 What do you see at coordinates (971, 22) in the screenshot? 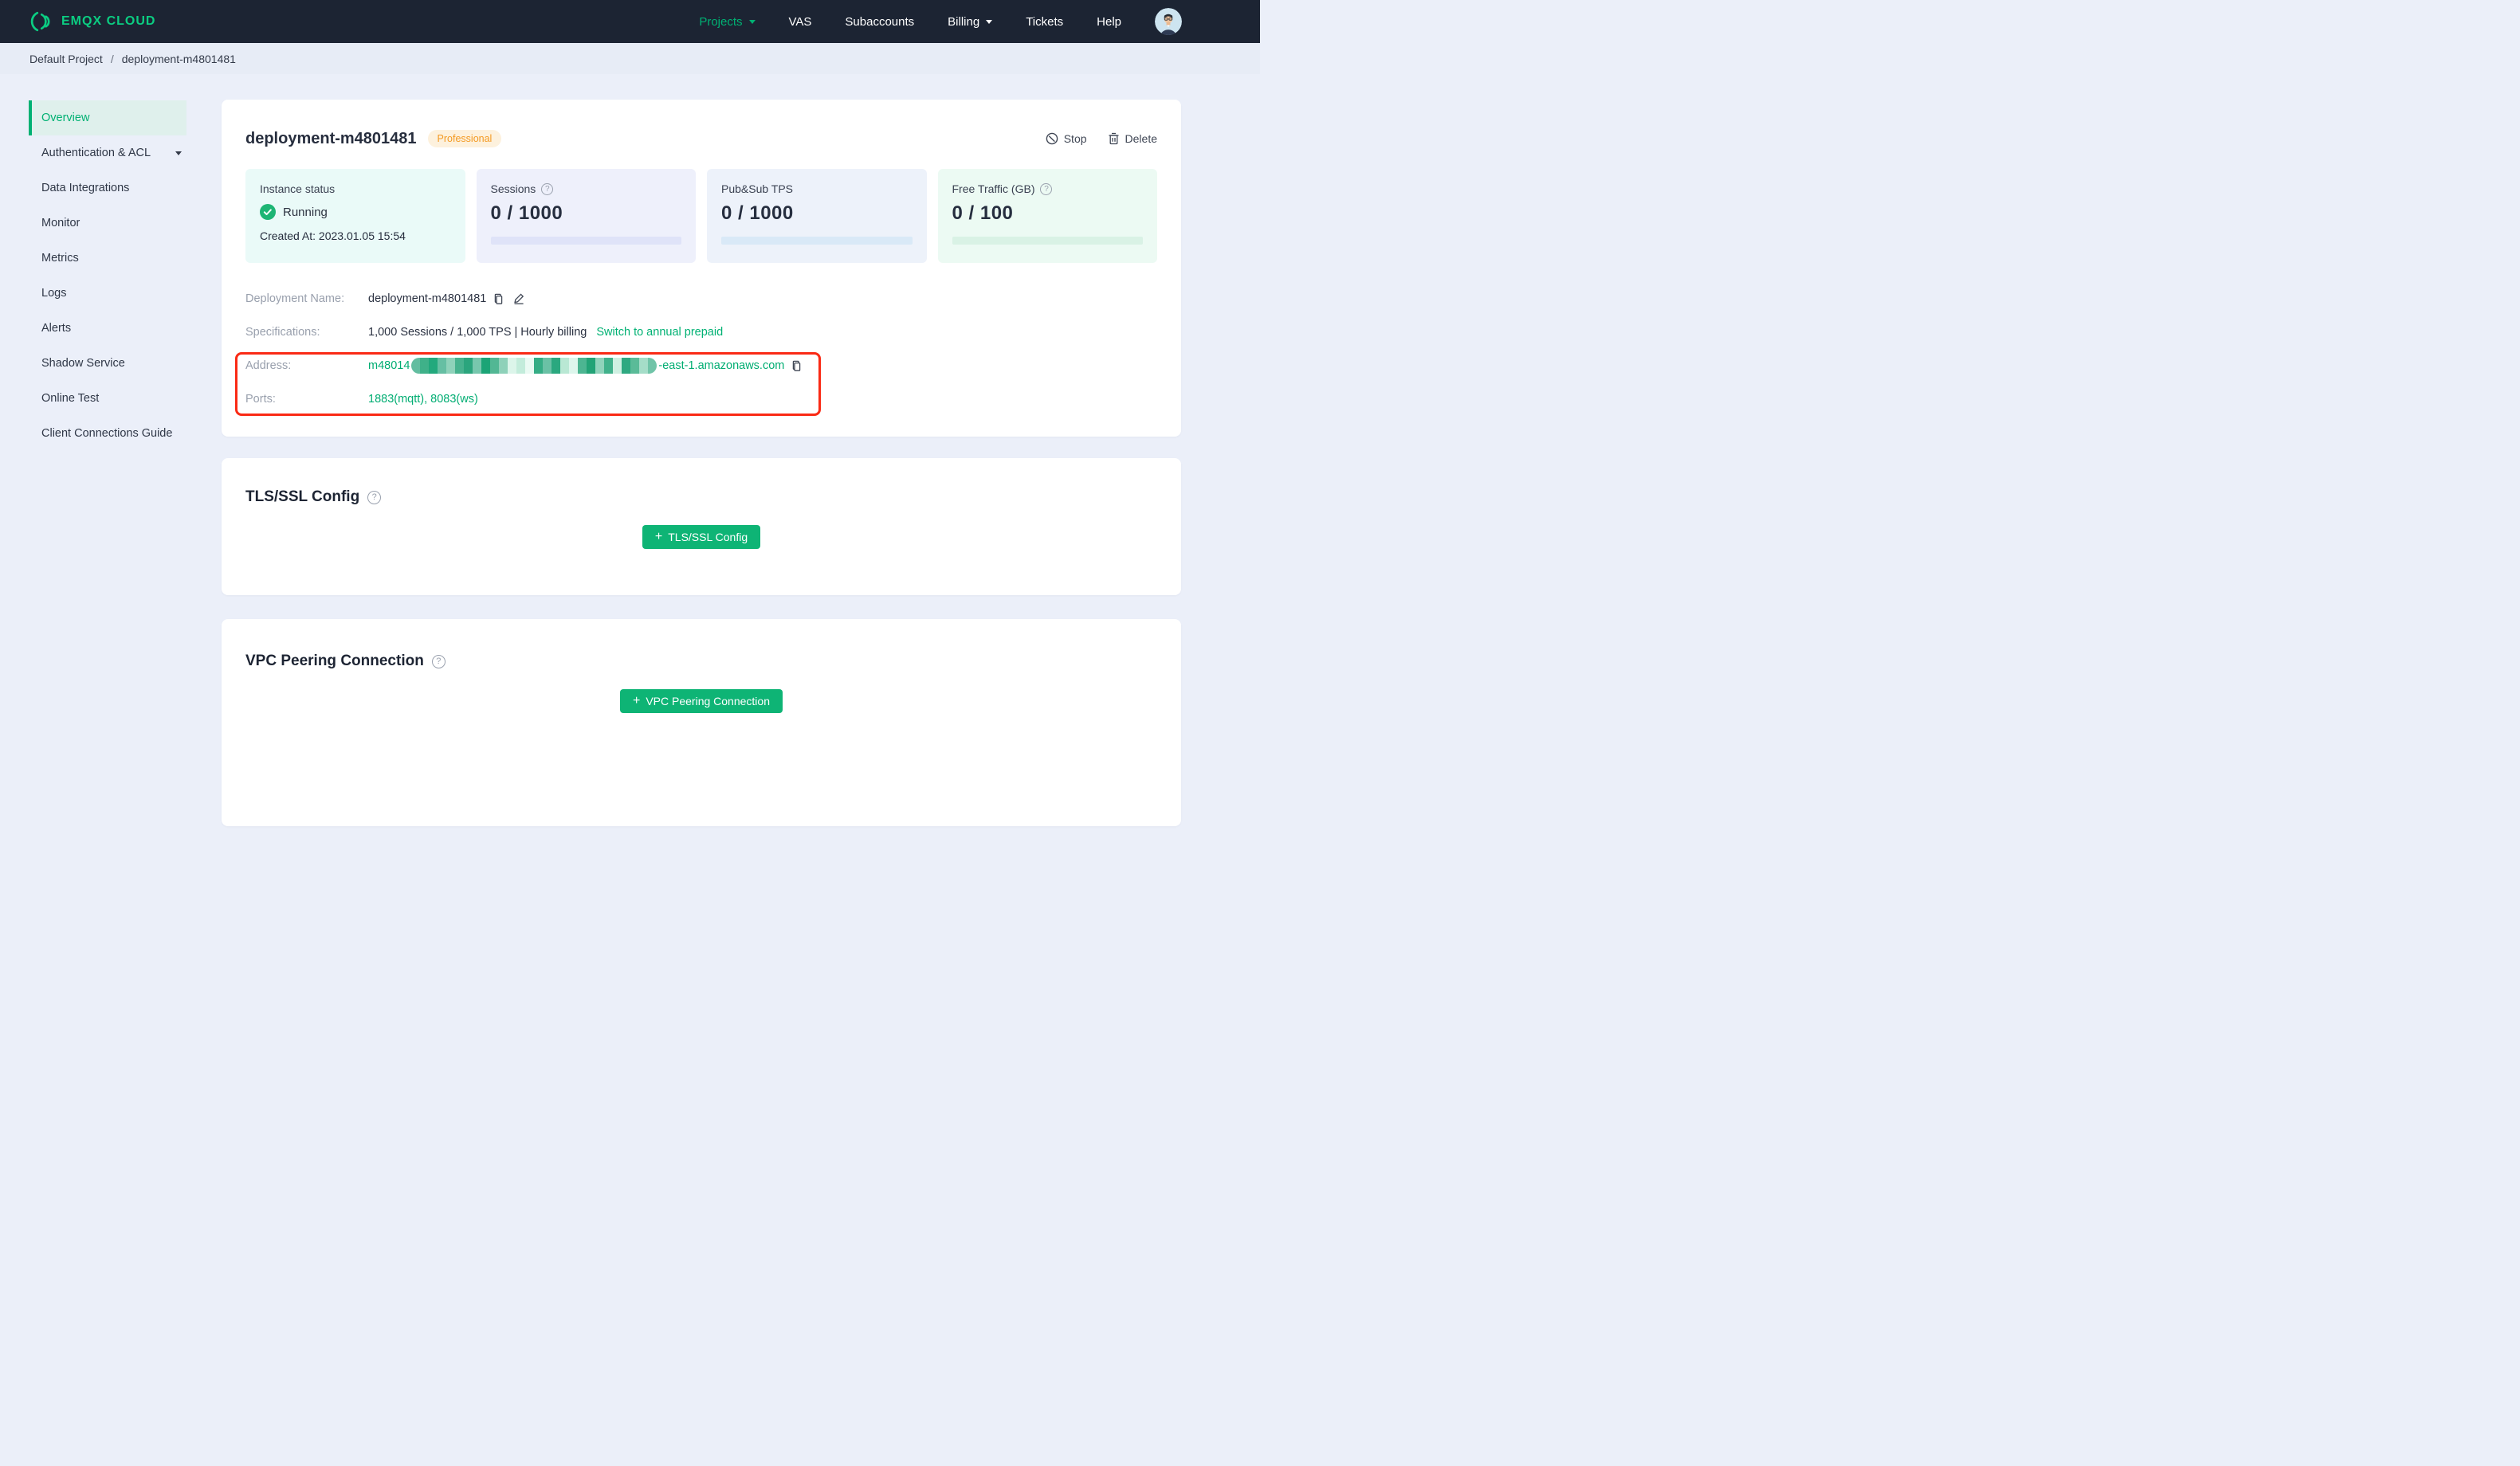
I see `nav-billing: Billing` at bounding box center [971, 22].